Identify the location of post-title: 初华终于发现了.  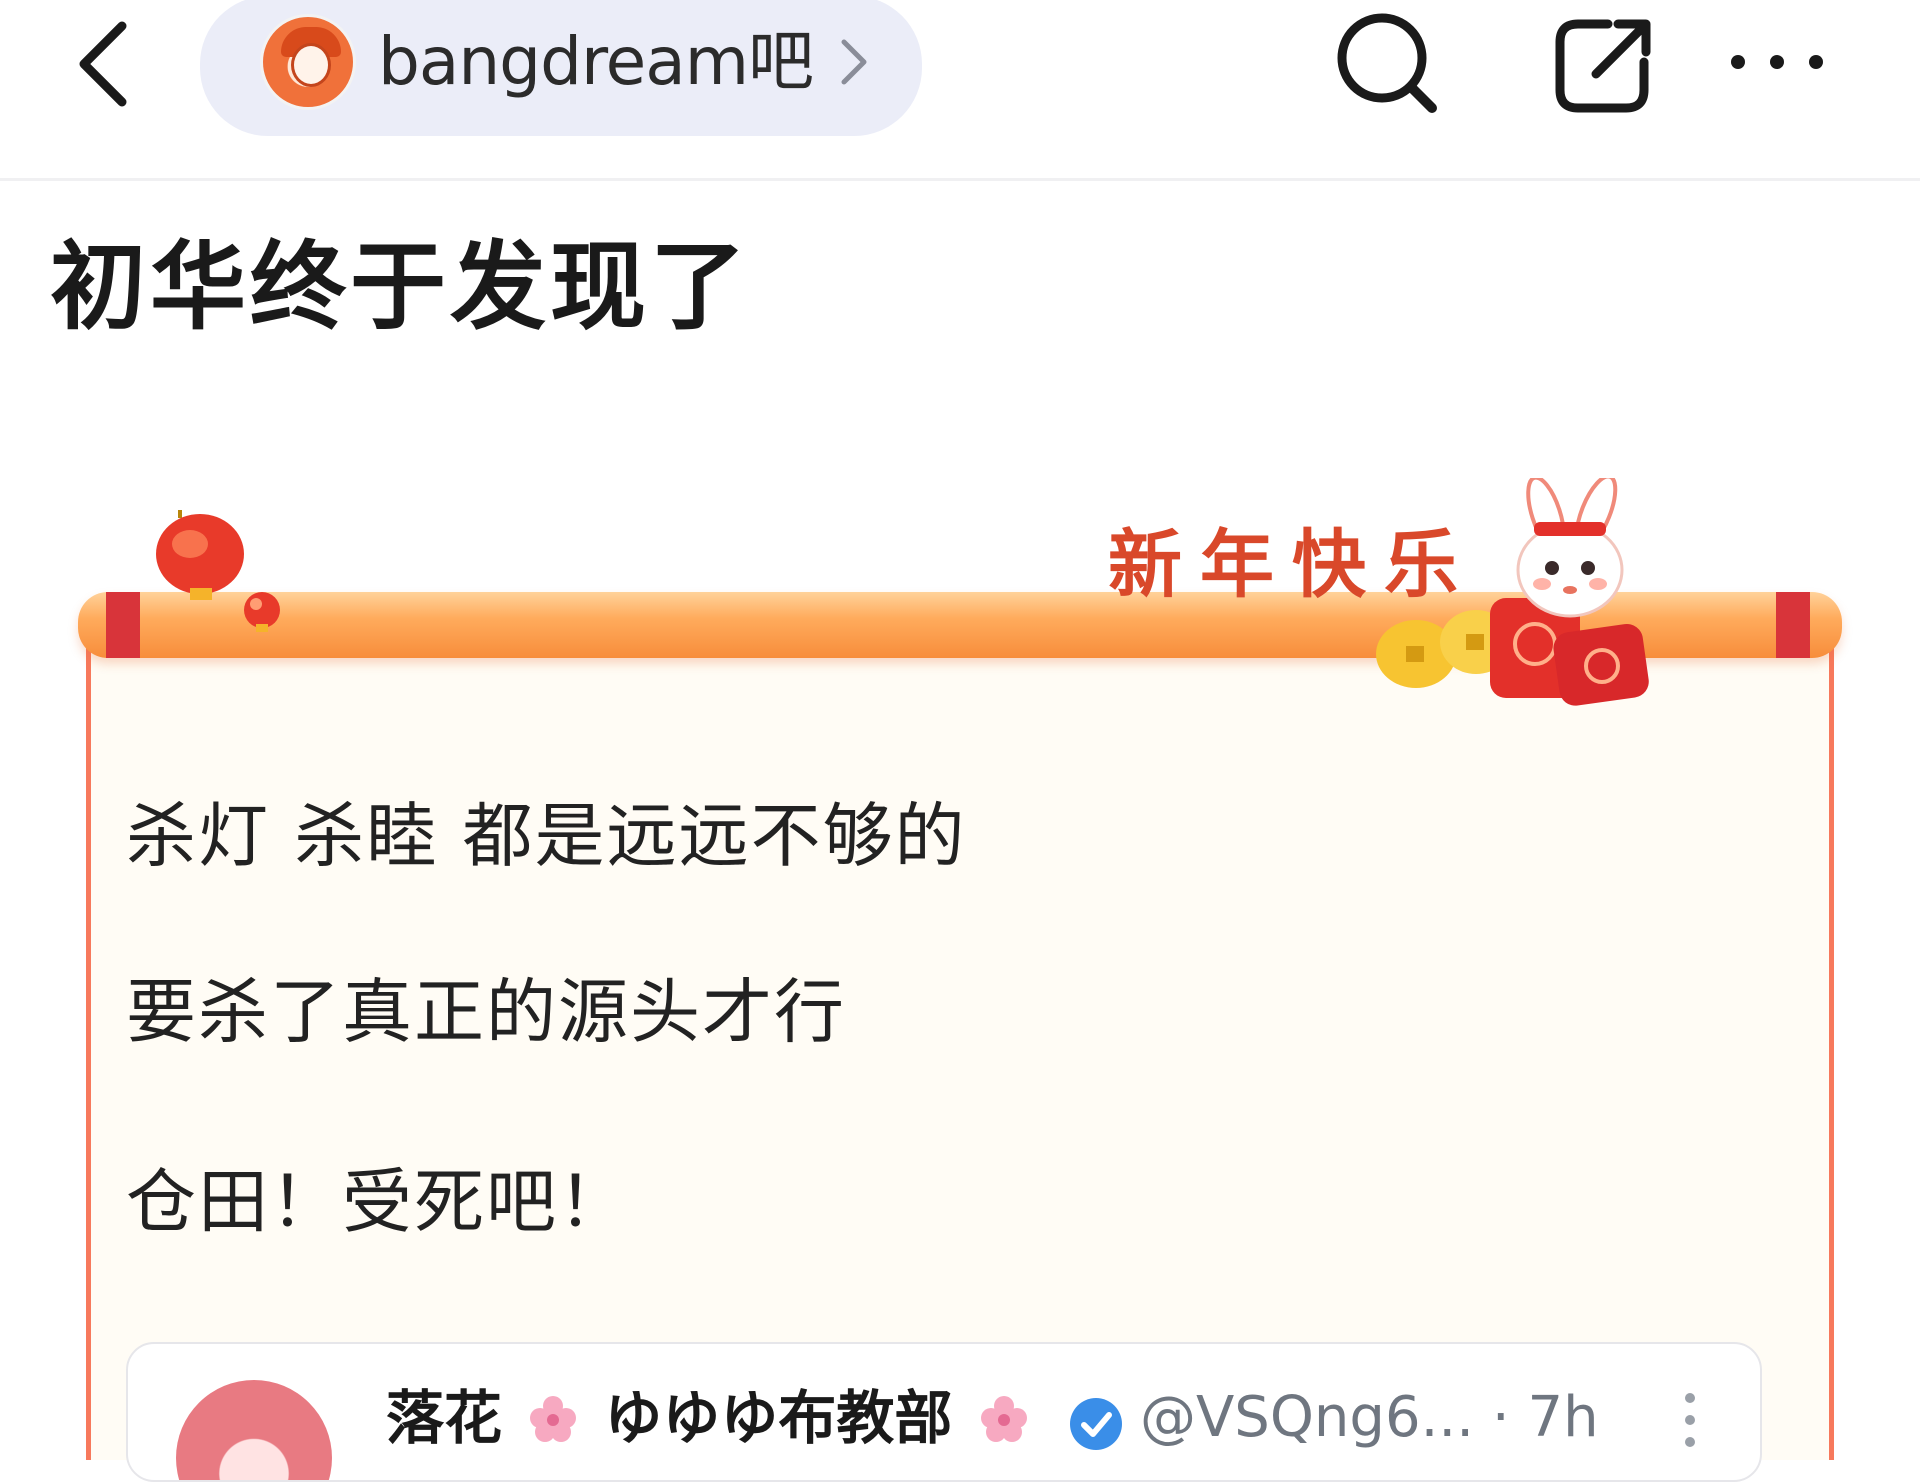
(400, 287).